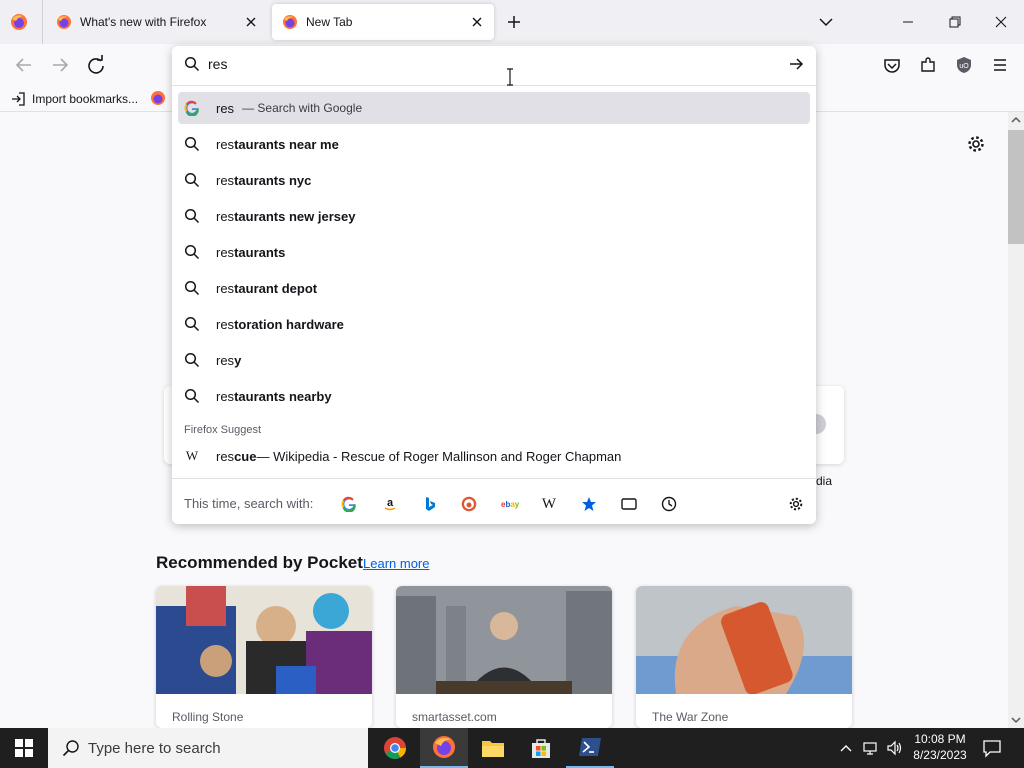  I want to click on notification-center-icon, so click(992, 748).